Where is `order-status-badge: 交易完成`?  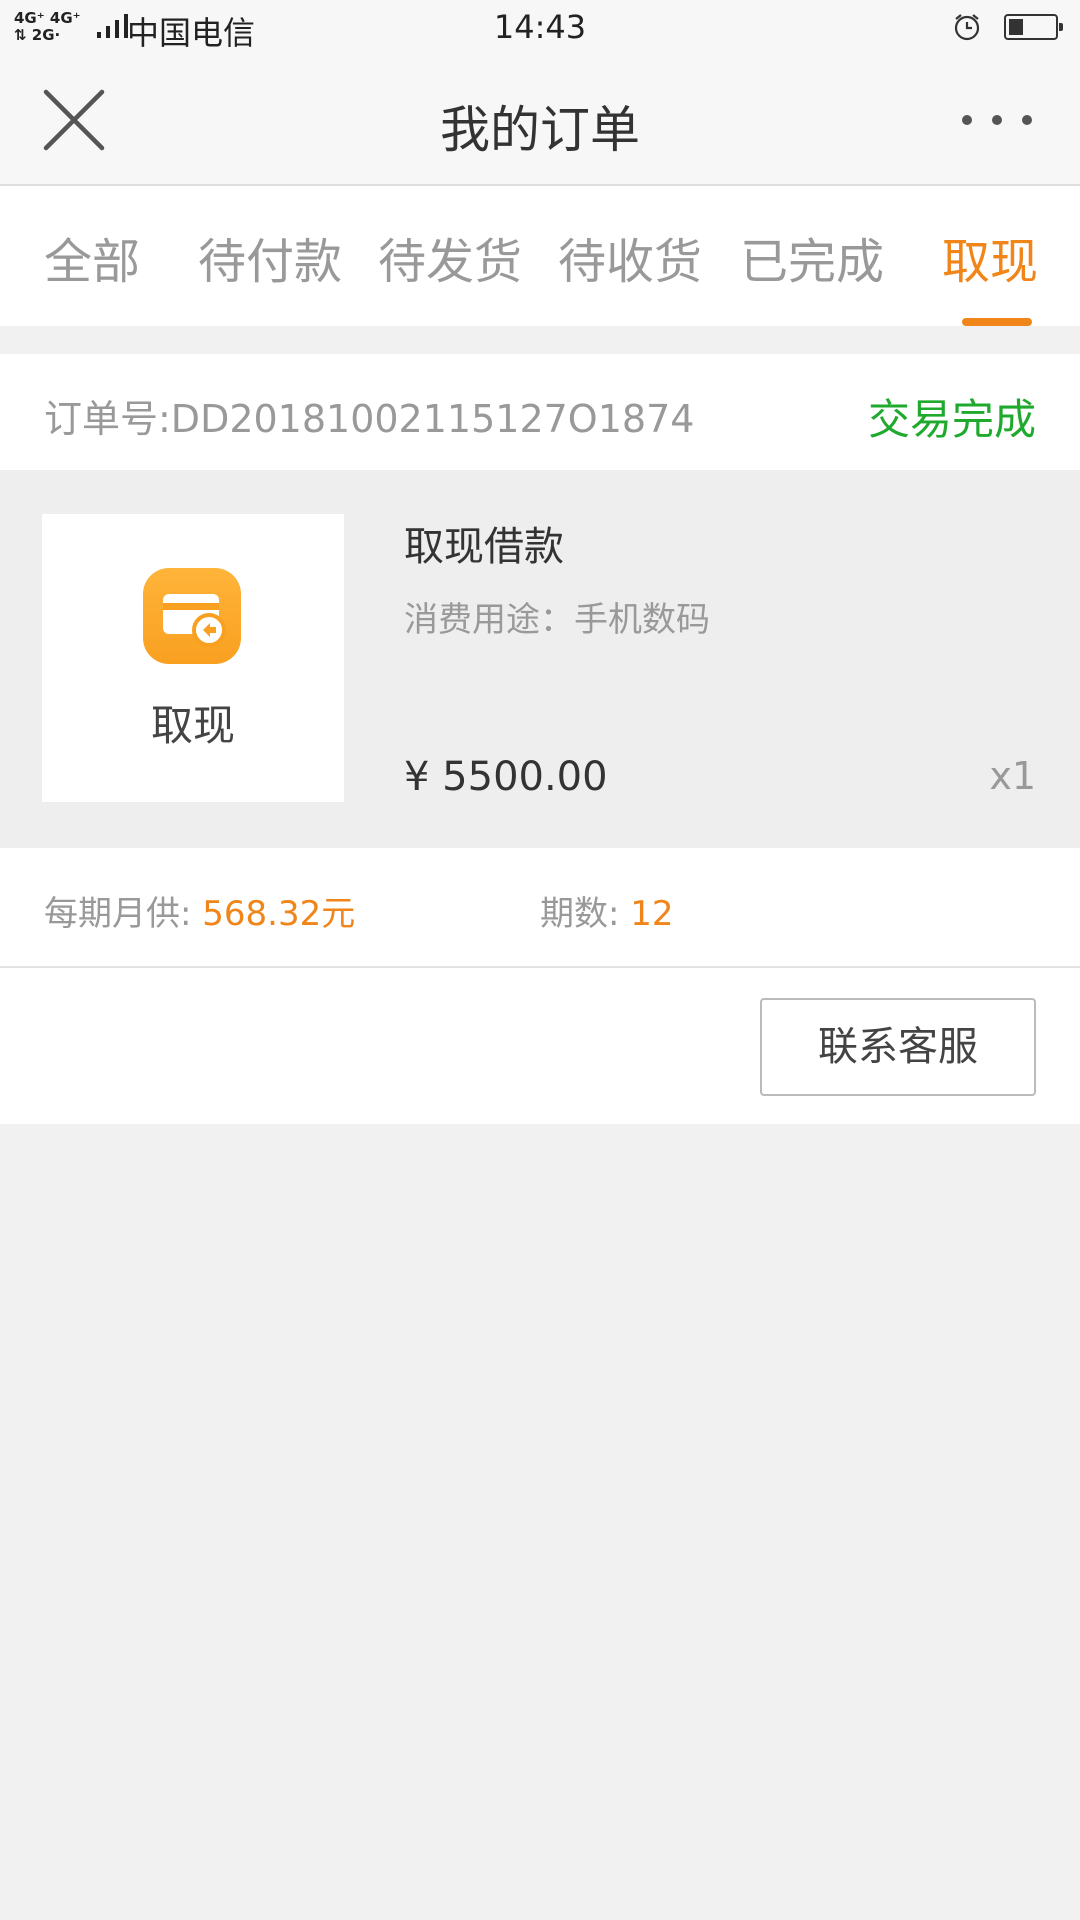
order-status-badge: 交易完成 is located at coordinates (951, 419).